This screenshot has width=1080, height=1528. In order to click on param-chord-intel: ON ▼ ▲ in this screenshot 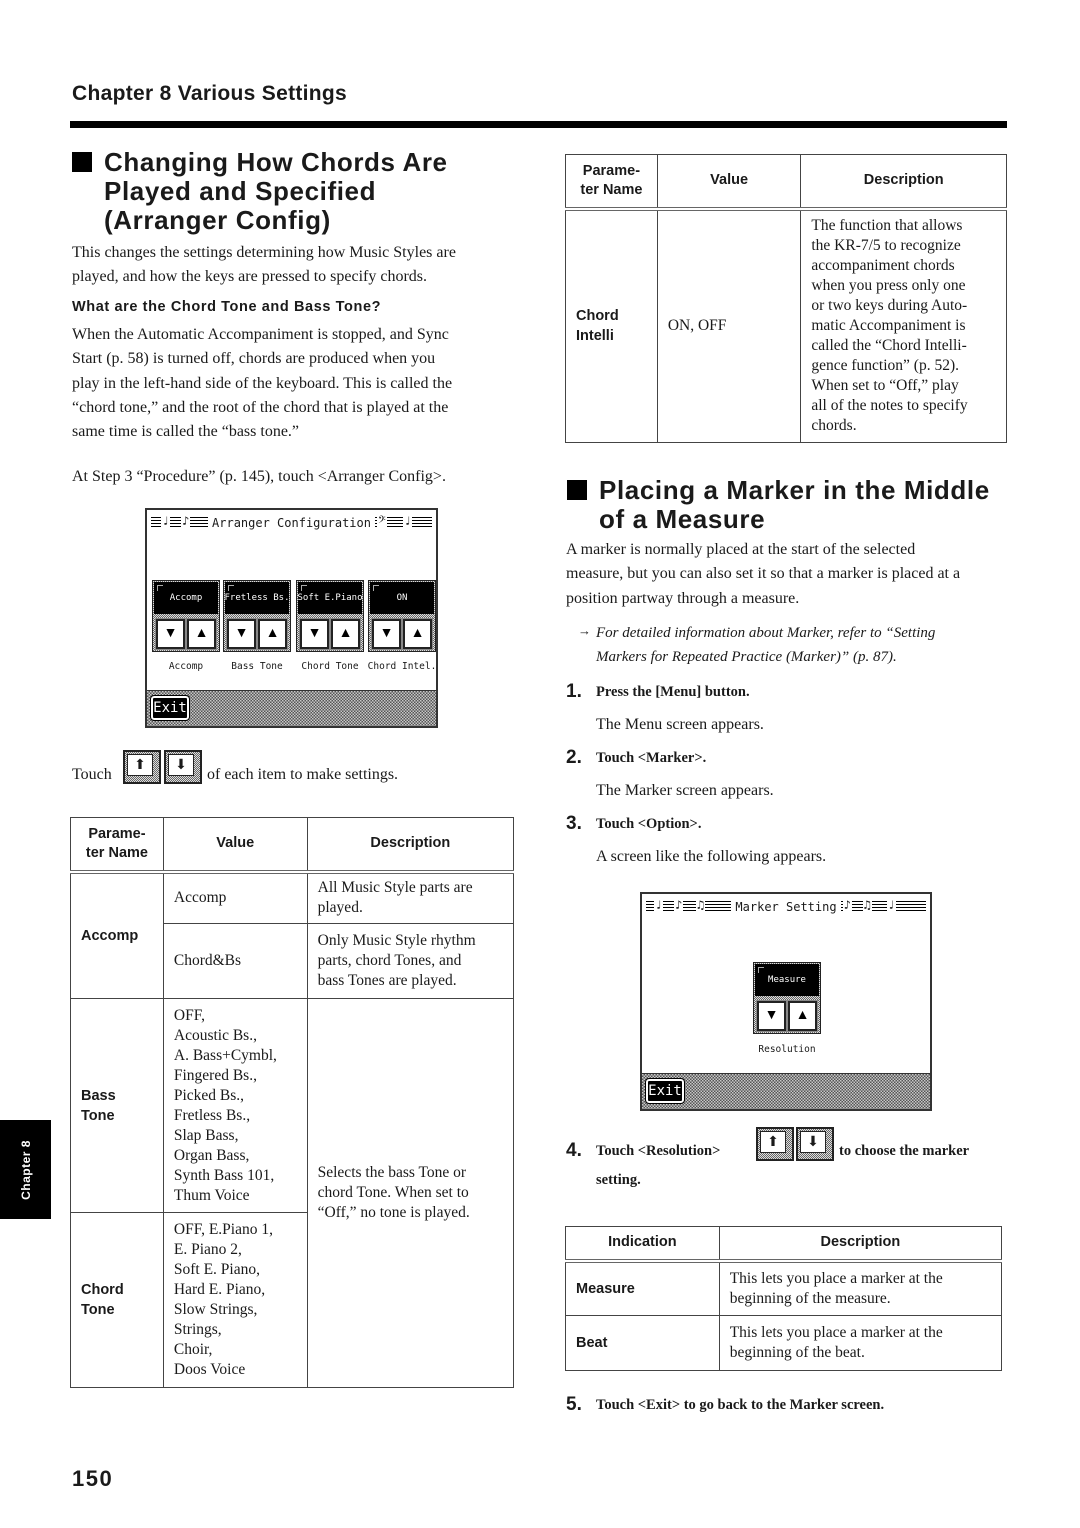, I will do `click(402, 616)`.